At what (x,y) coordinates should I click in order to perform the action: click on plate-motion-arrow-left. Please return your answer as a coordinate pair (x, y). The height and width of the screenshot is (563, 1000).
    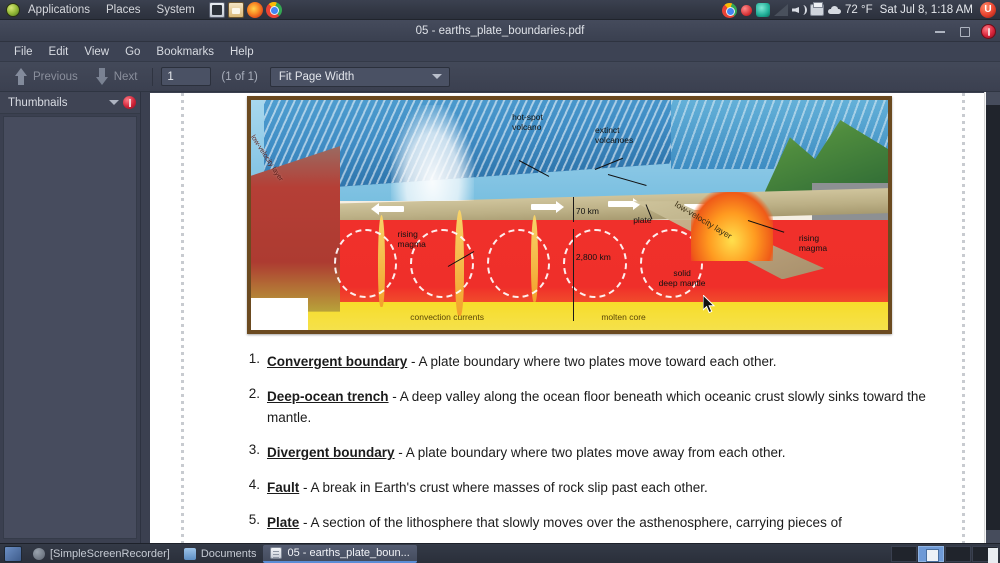
    Looking at the image, I should click on (388, 208).